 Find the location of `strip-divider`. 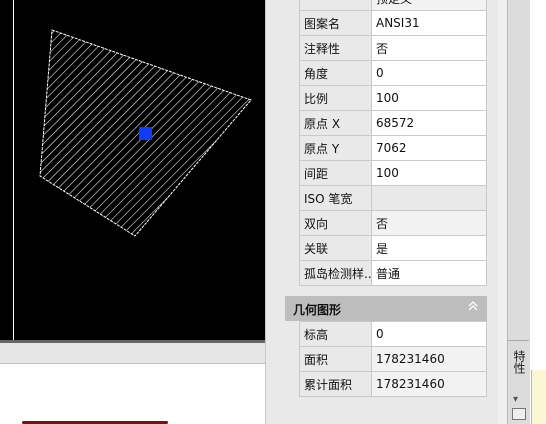

strip-divider is located at coordinates (518, 340).